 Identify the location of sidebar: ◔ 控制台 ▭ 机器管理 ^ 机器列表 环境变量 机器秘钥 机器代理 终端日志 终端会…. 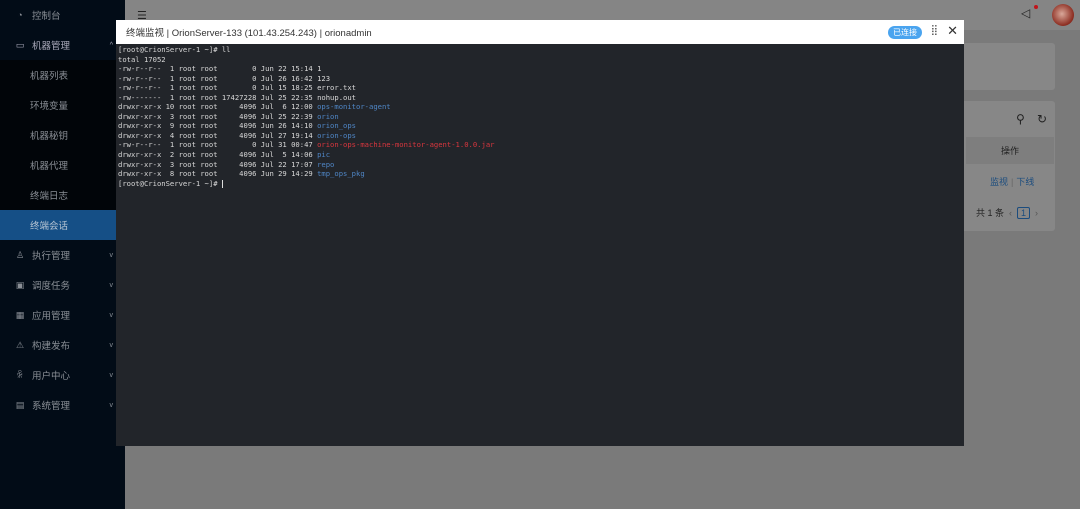
(62, 254).